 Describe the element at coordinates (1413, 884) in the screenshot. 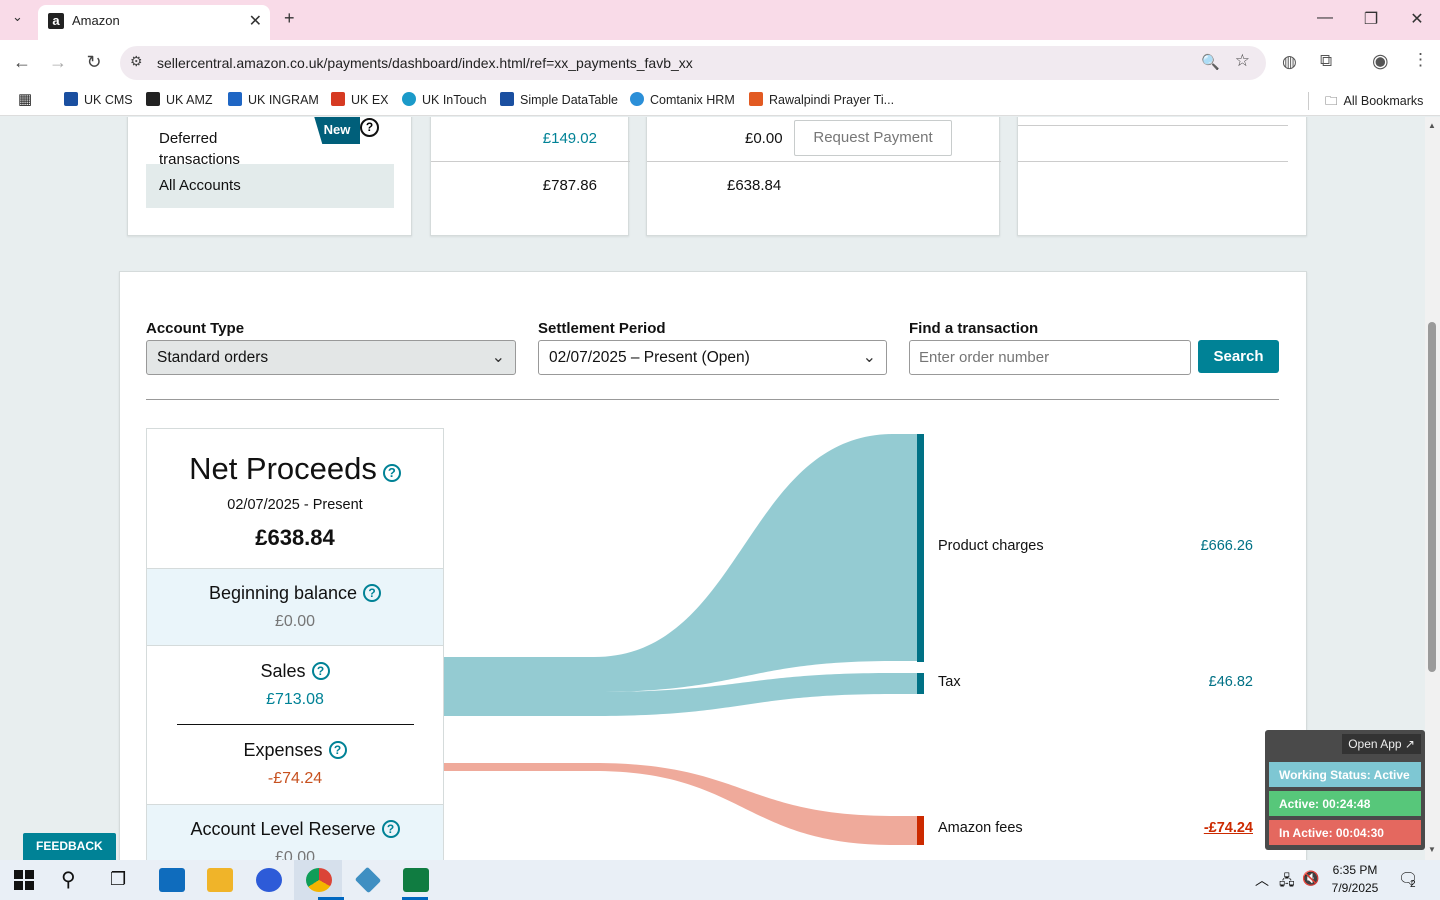

I see `notification-count: 2` at that location.